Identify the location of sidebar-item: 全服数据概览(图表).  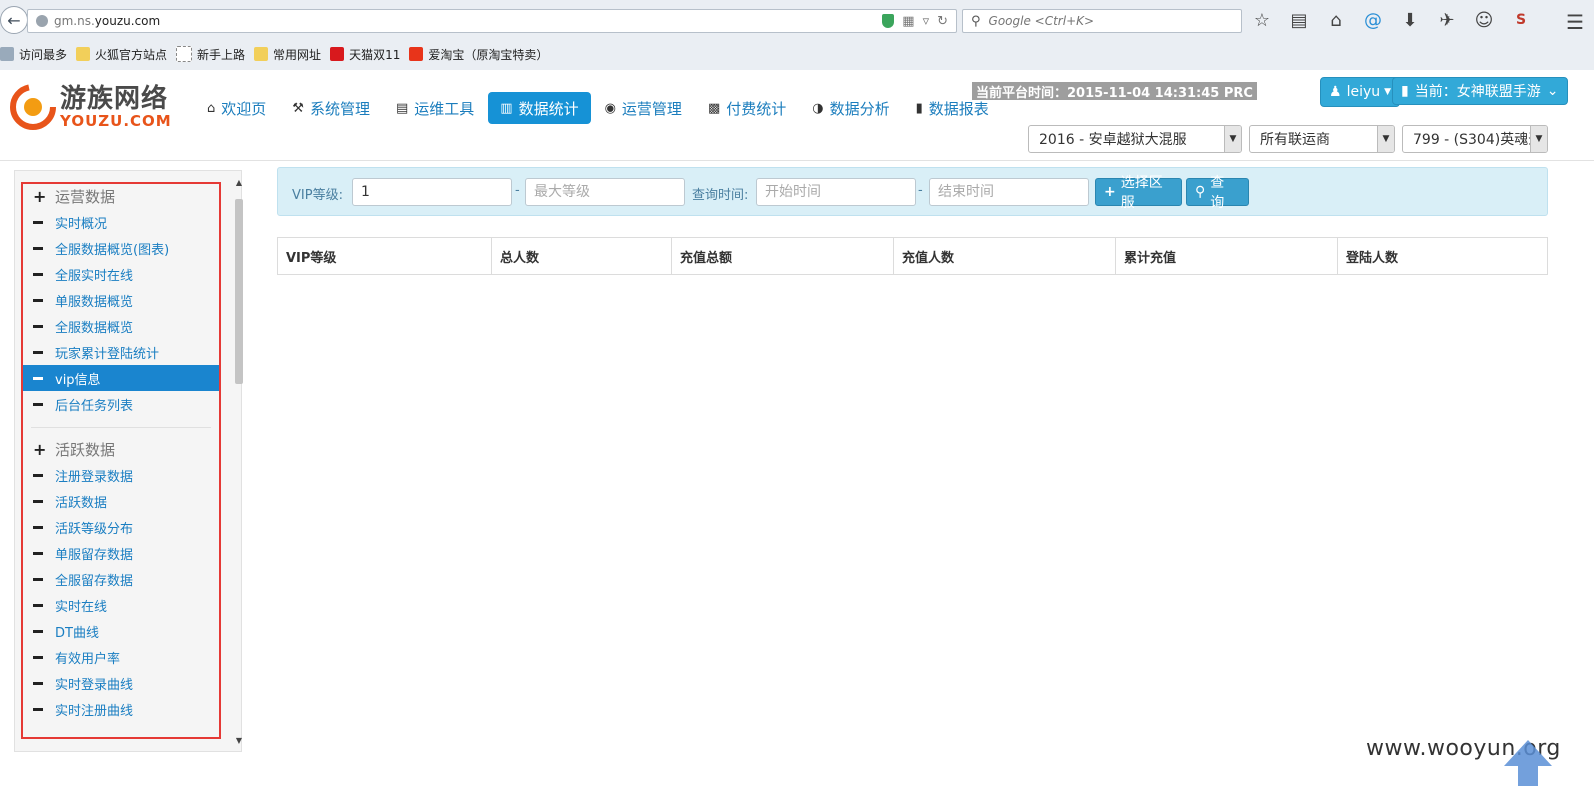
(121, 248).